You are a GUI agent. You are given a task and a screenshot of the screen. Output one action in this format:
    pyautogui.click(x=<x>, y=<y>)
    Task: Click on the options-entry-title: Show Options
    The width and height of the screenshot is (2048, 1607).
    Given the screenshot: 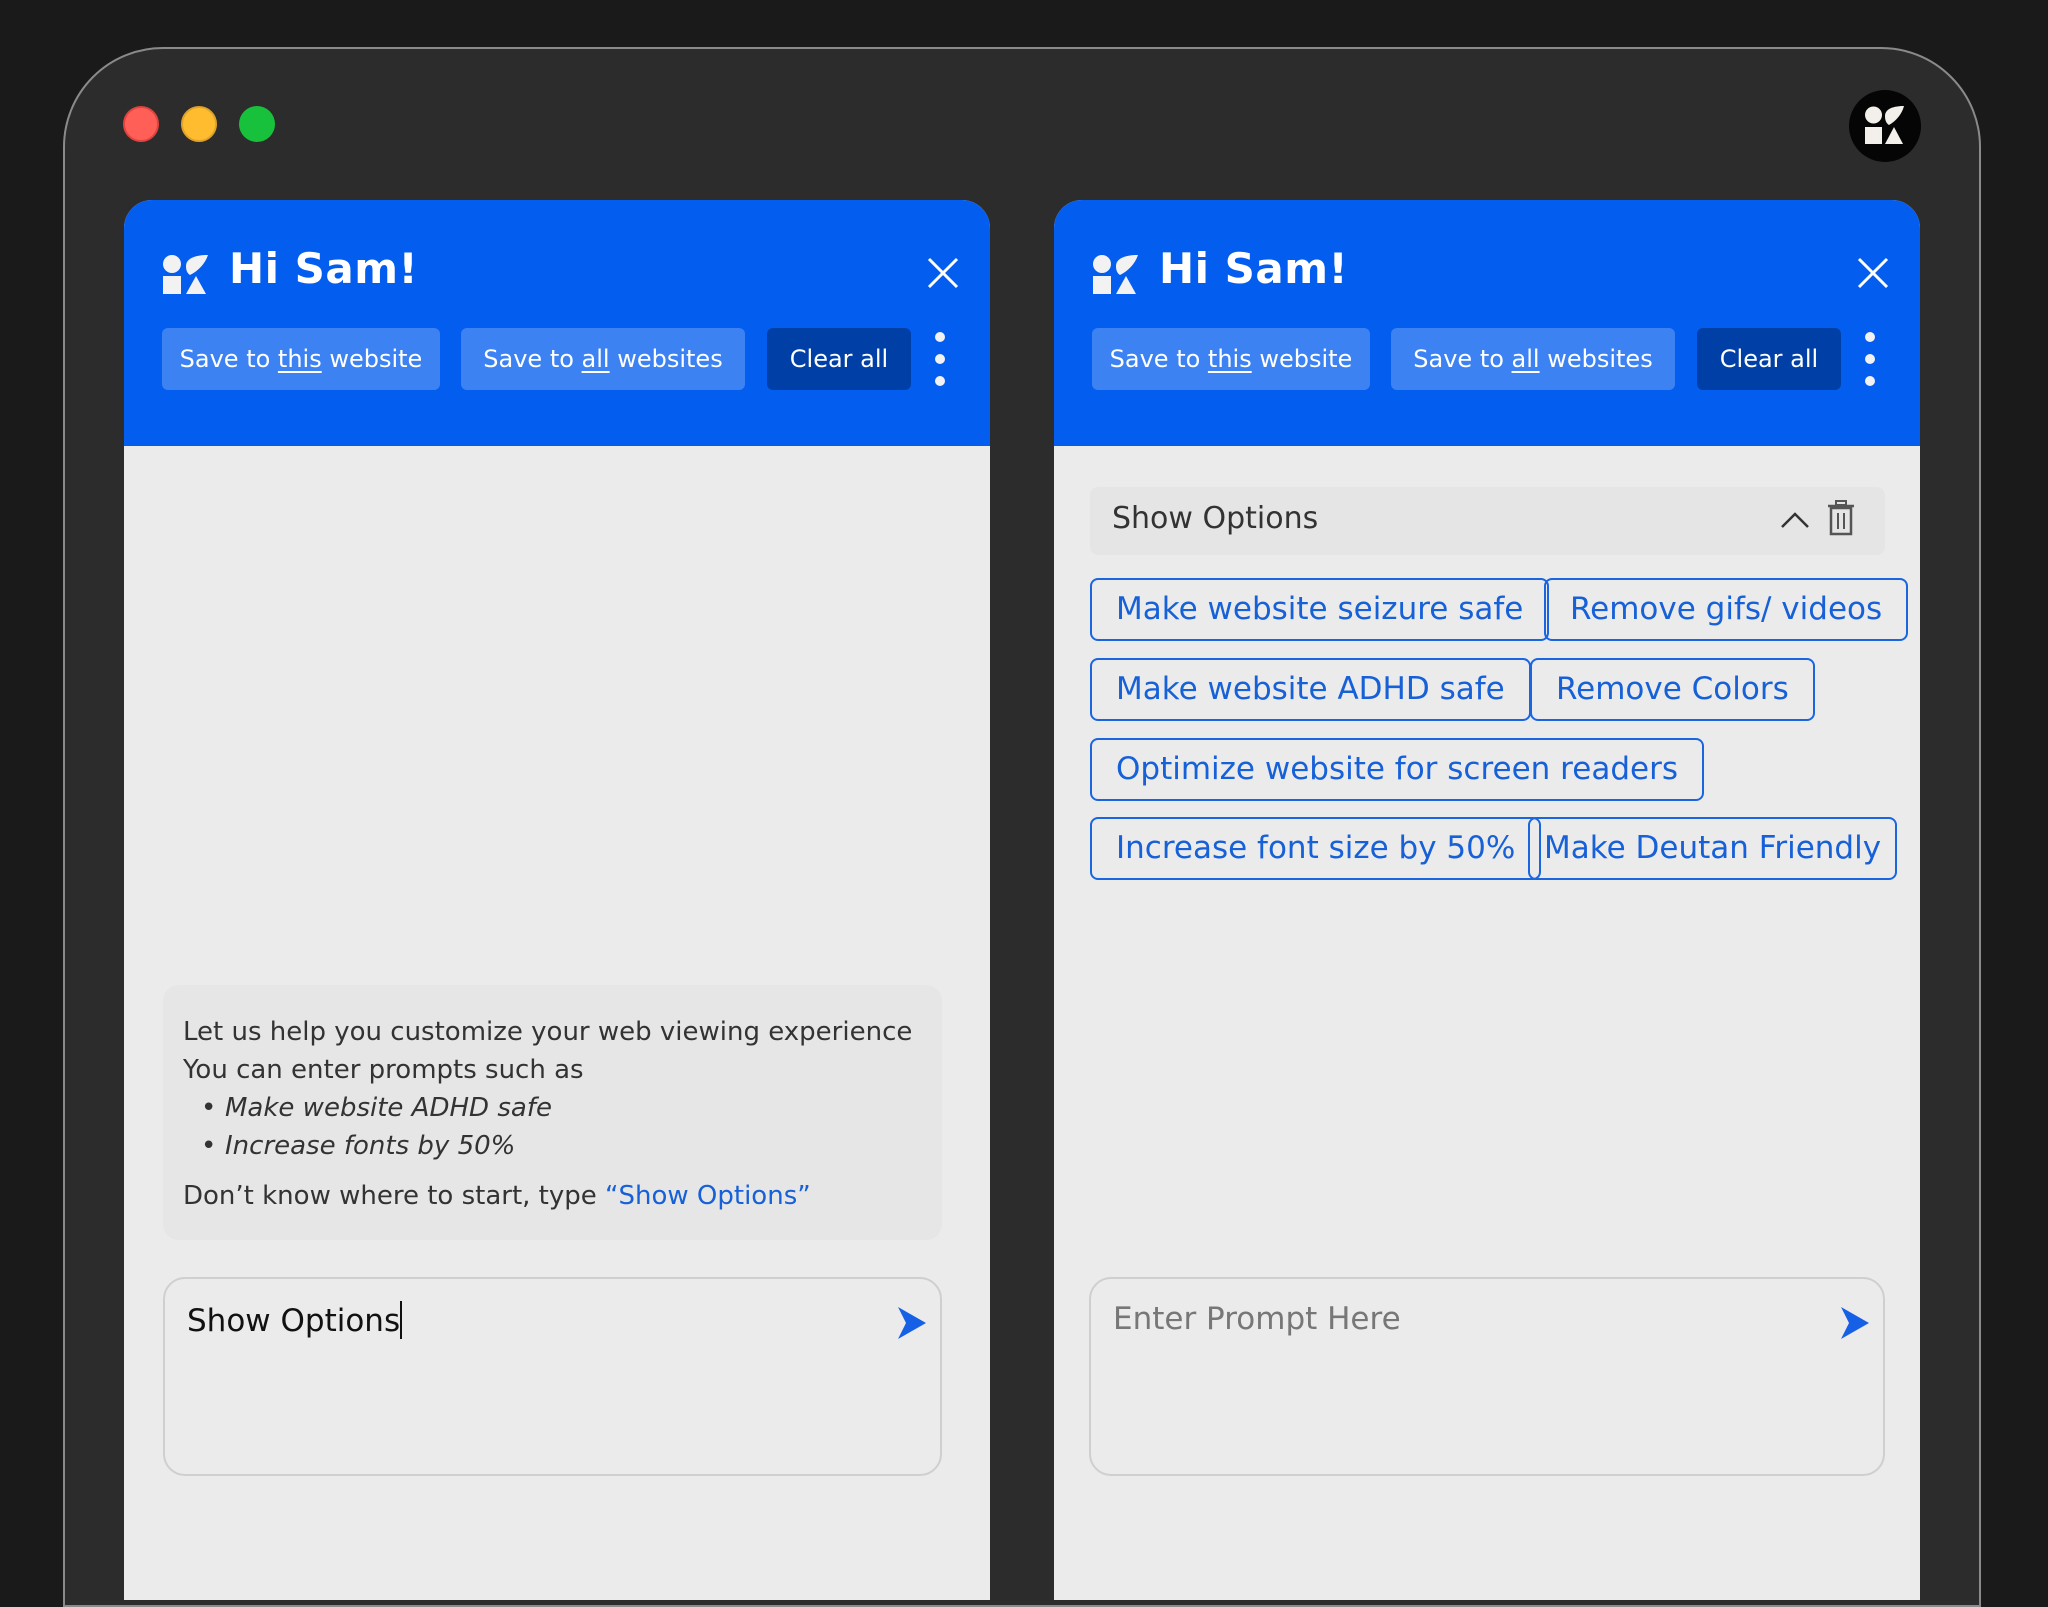 What is the action you would take?
    pyautogui.click(x=1215, y=518)
    